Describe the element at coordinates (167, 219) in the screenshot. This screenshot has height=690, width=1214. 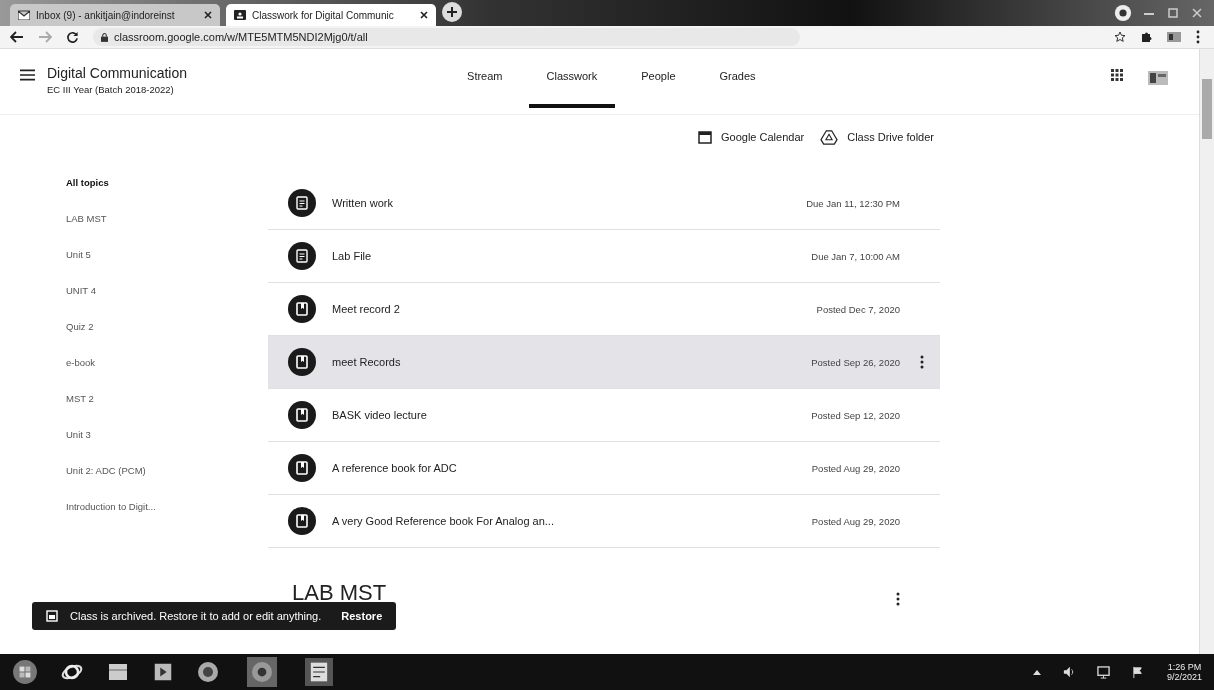
I see `topic-link: LAB MST` at that location.